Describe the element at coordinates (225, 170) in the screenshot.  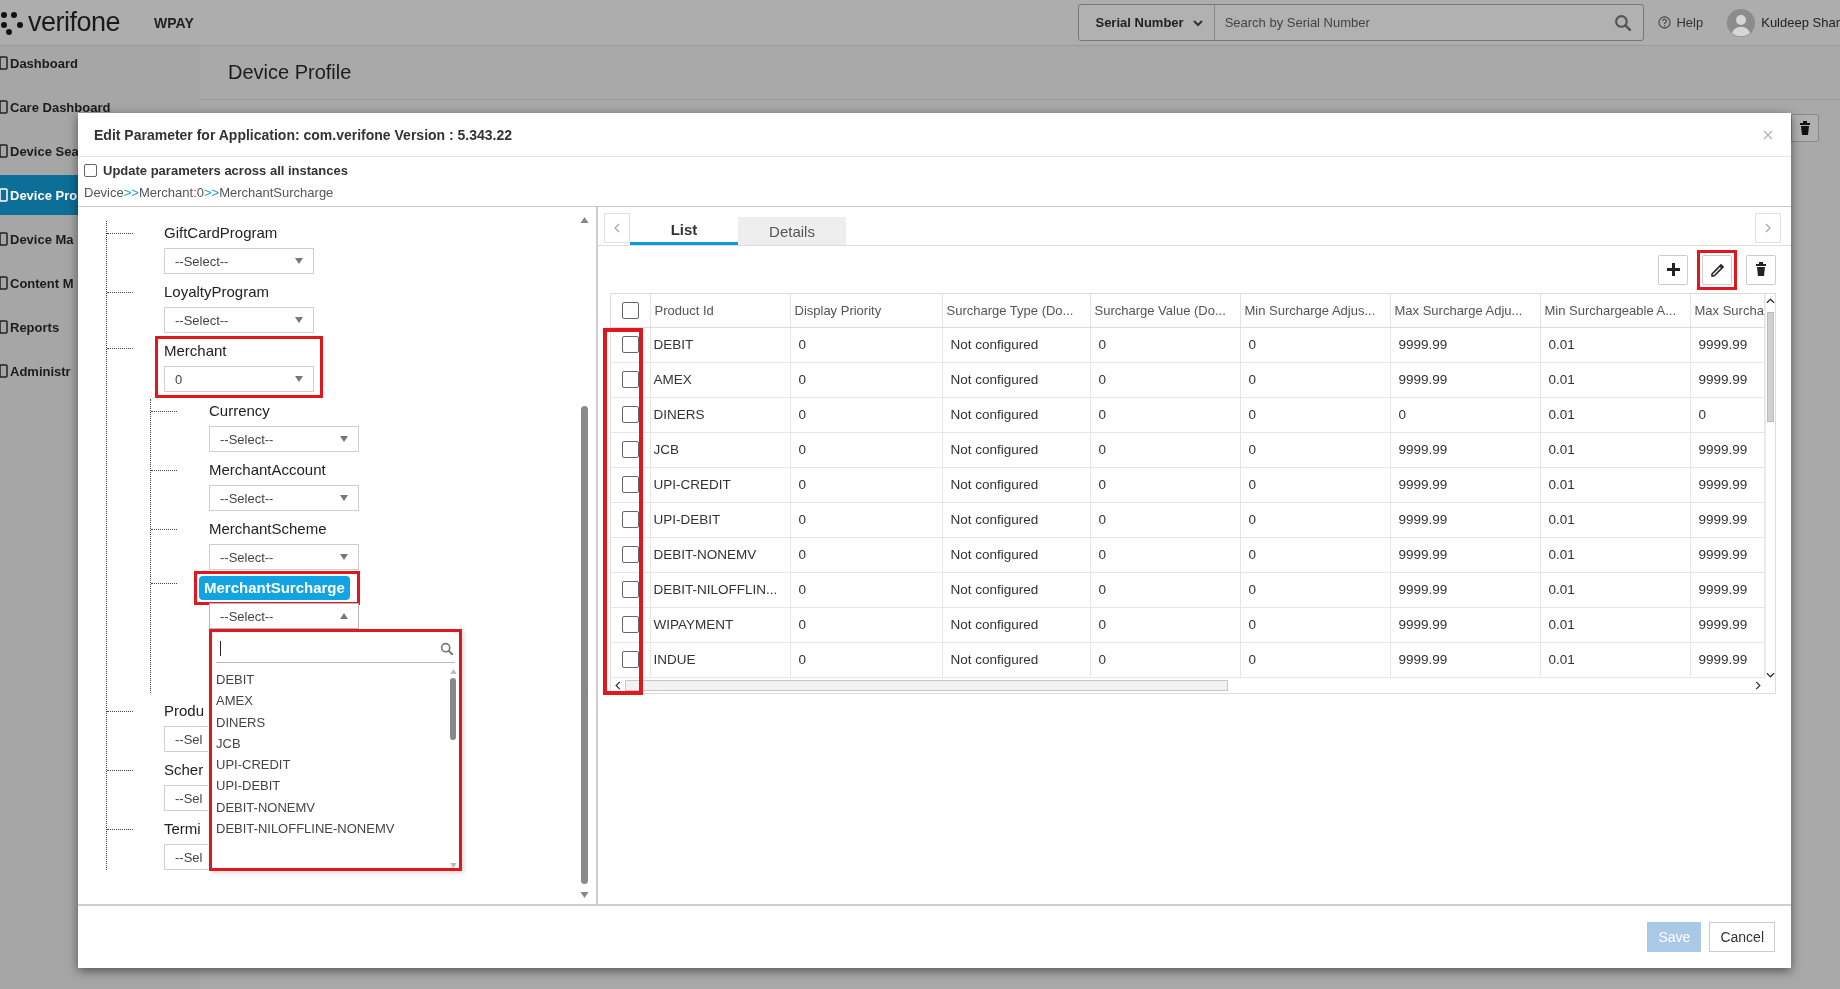
I see `checkbox-label: Update parameters across all instances` at that location.